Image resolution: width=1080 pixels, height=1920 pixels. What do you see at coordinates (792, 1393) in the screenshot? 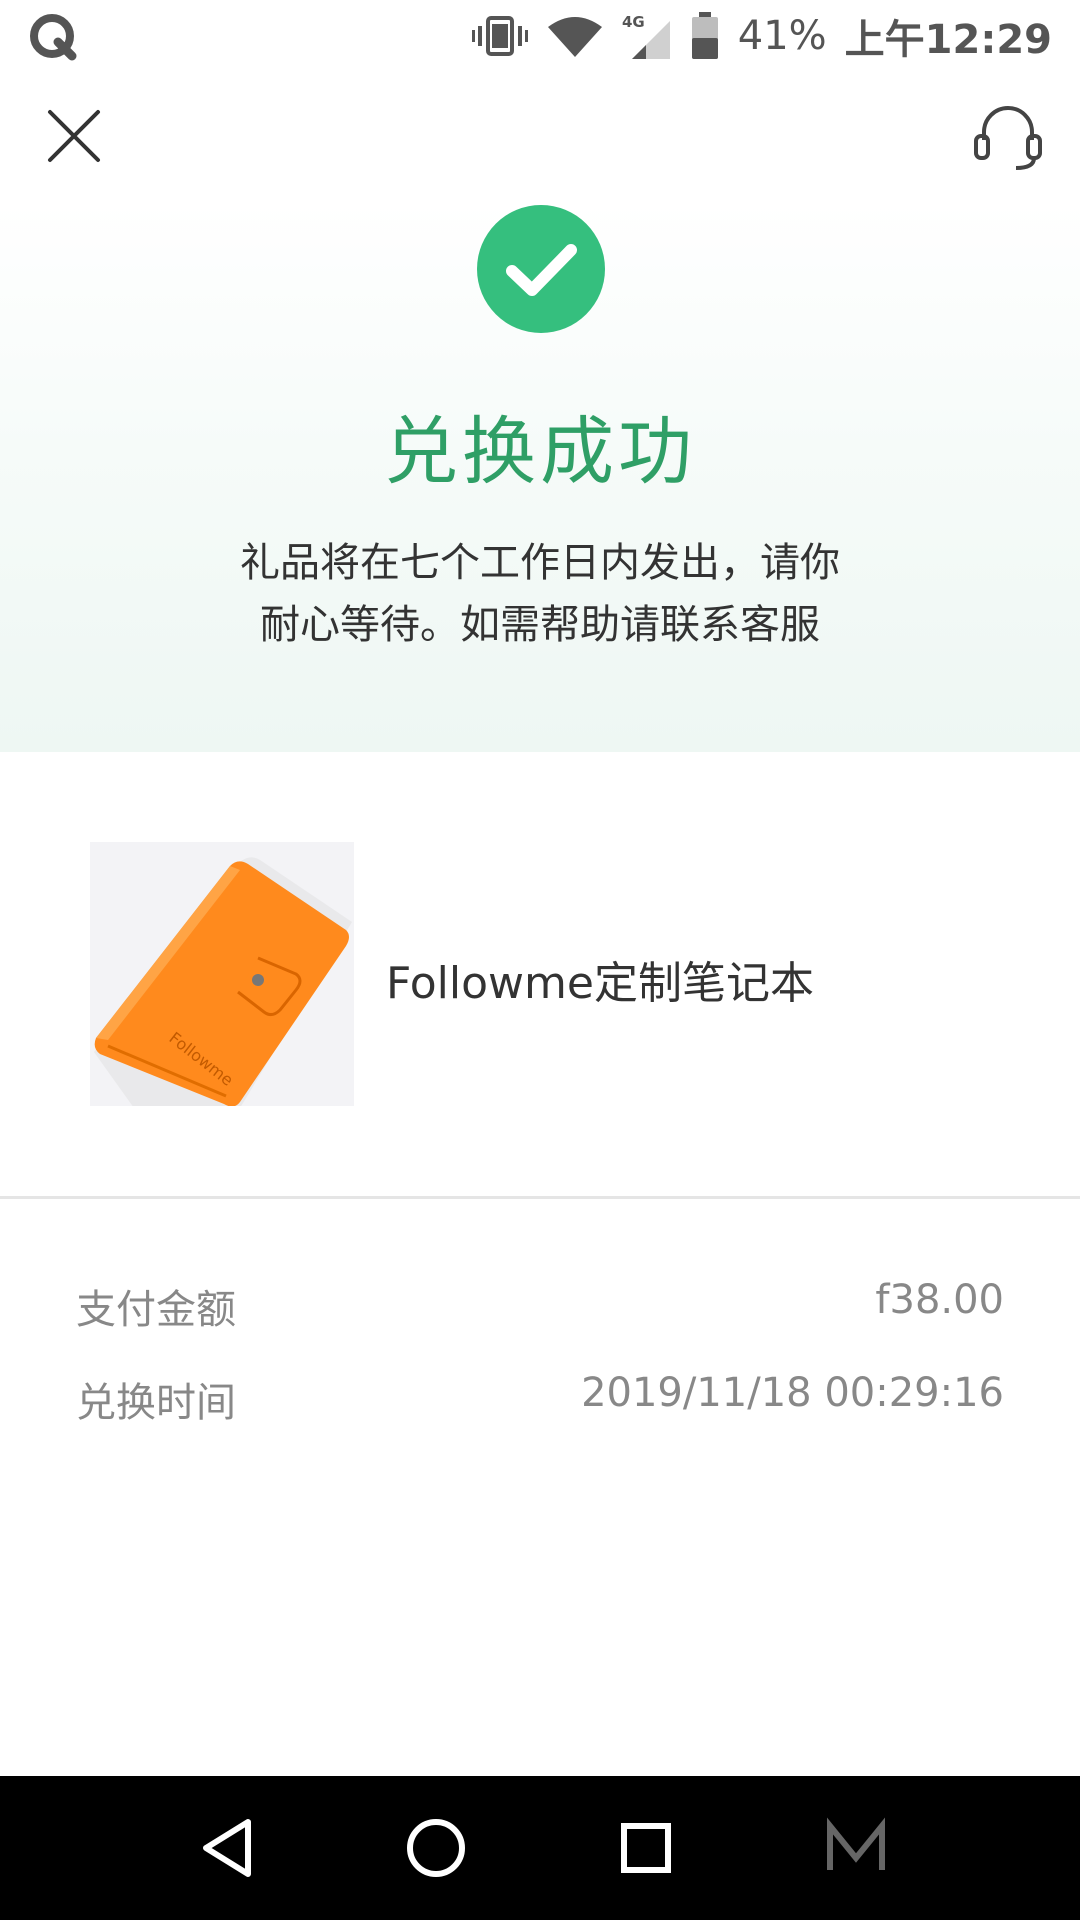
I see `exchange-time-value: 2019/11/18 00:29:16` at bounding box center [792, 1393].